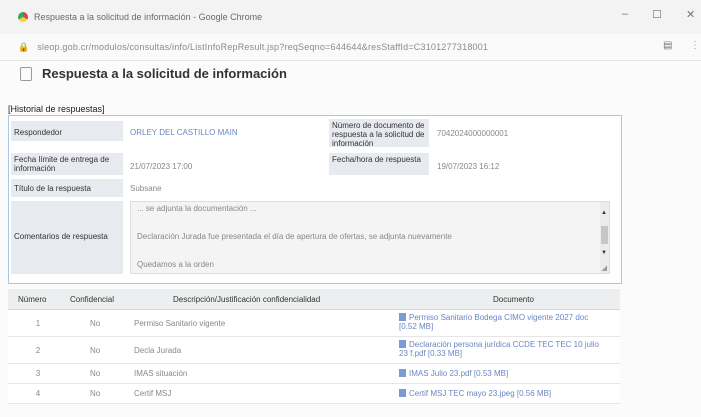 This screenshot has height=417, width=701. I want to click on header-numero: Número, so click(32, 299).